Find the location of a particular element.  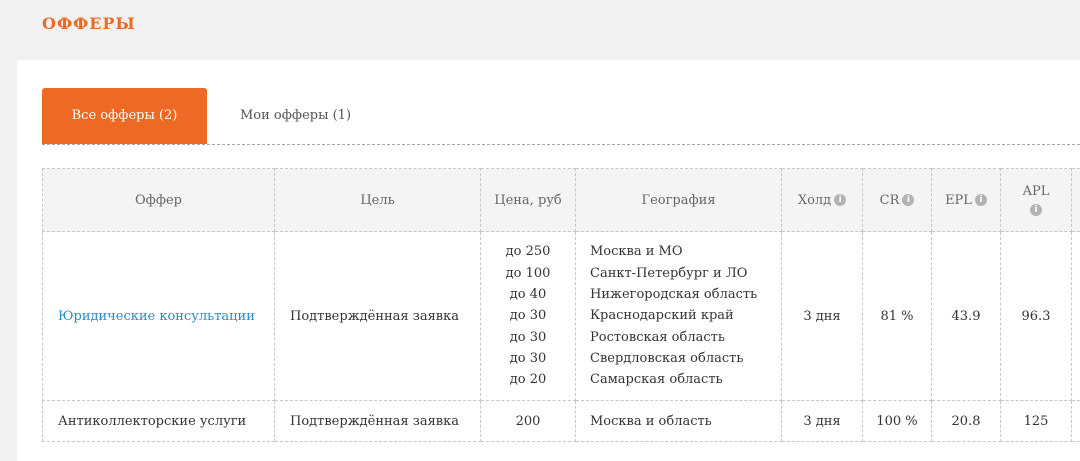

geo-cell: Москва и область is located at coordinates (678, 421).